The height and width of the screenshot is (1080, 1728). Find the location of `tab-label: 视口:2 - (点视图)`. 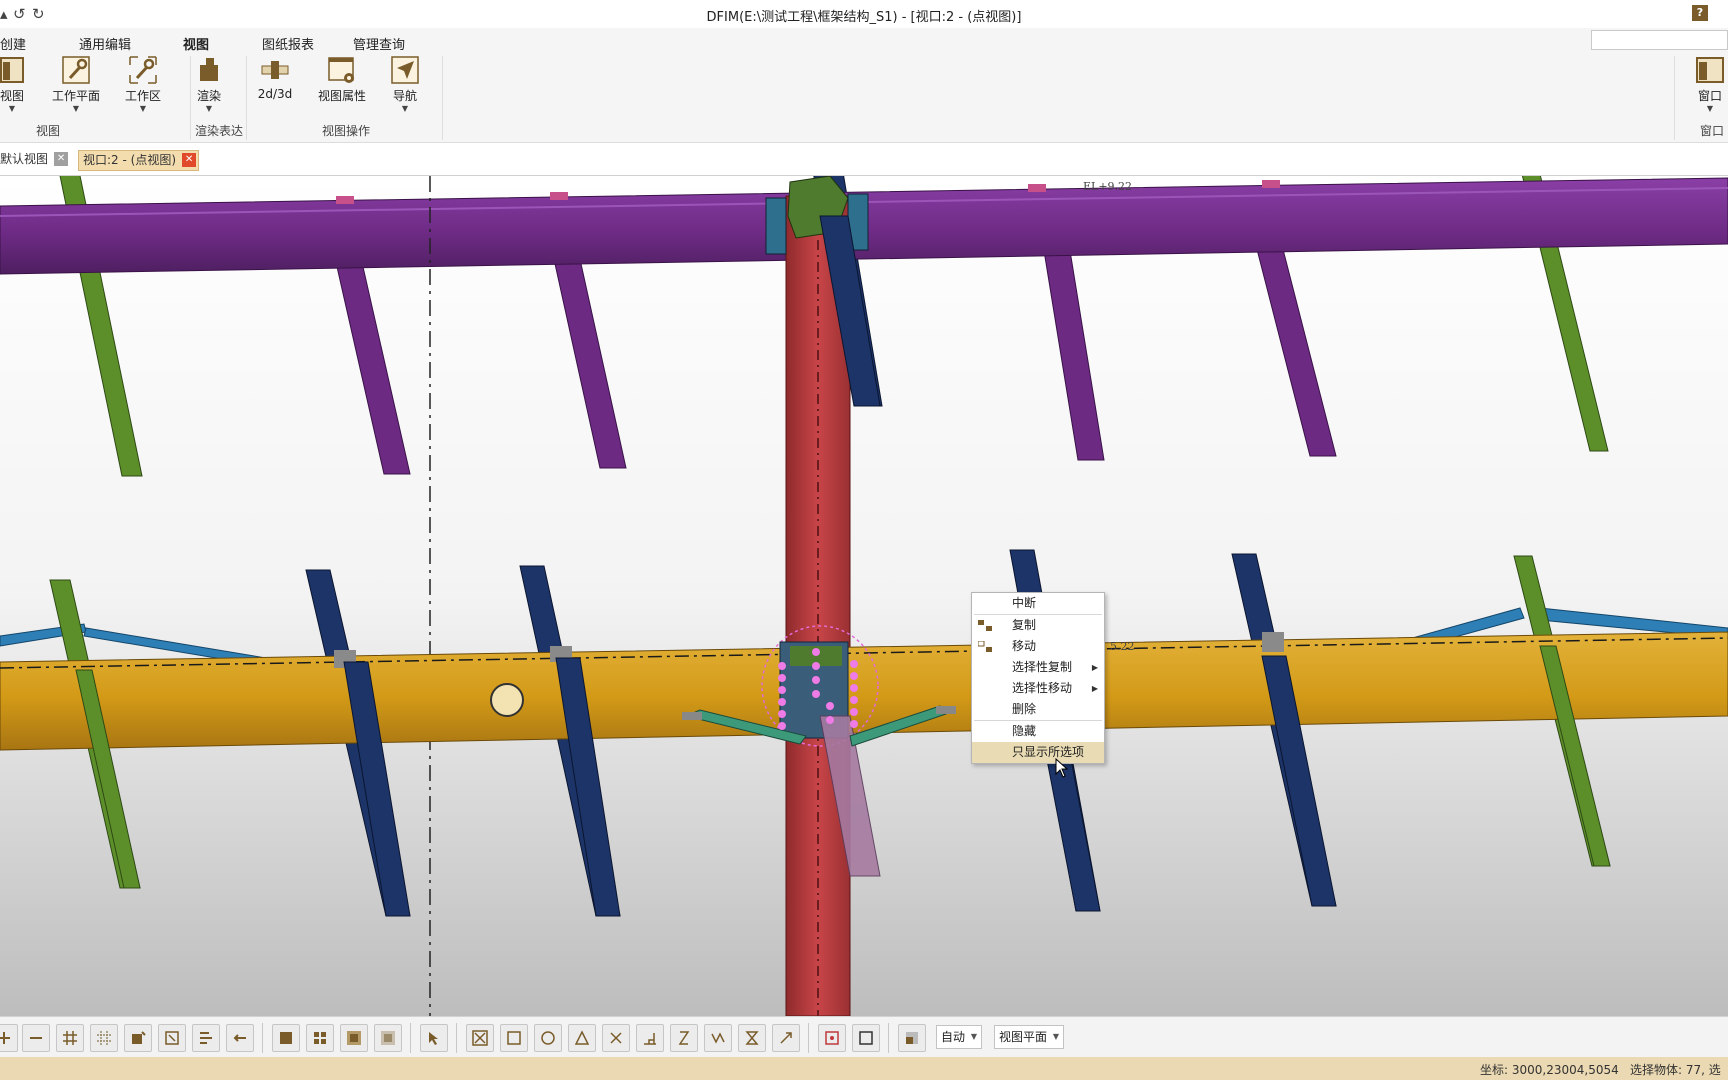

tab-label: 视口:2 - (点视图) is located at coordinates (130, 160).